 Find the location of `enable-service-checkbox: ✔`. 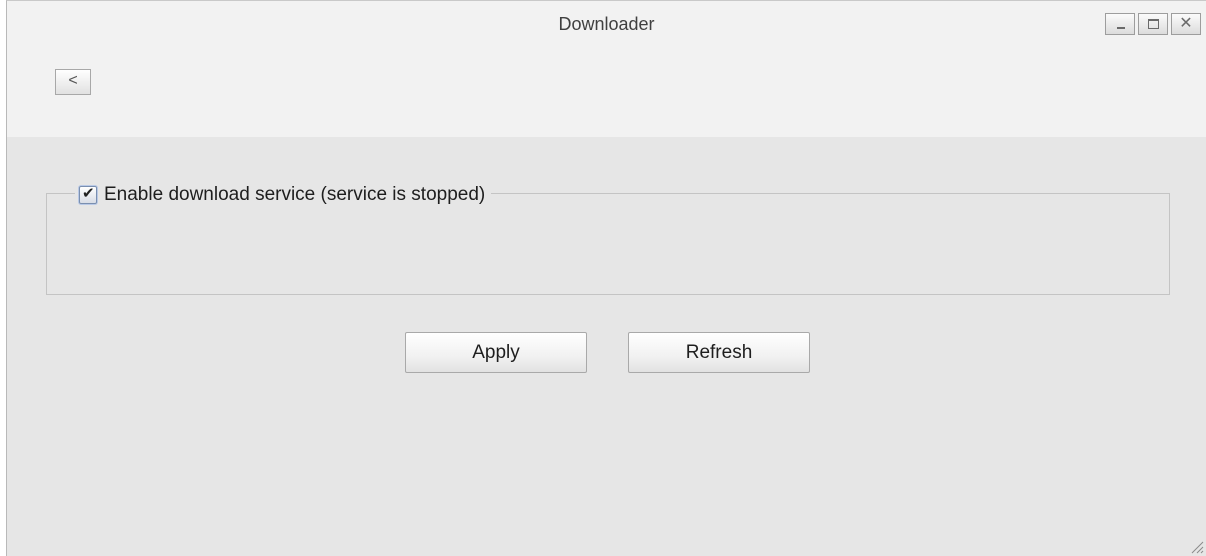

enable-service-checkbox: ✔ is located at coordinates (88, 194).